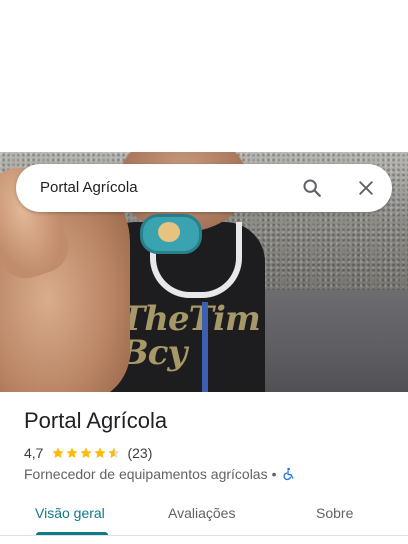 Image resolution: width=408 pixels, height=544 pixels. Describe the element at coordinates (204, 535) in the screenshot. I see `tabs-divider` at that location.